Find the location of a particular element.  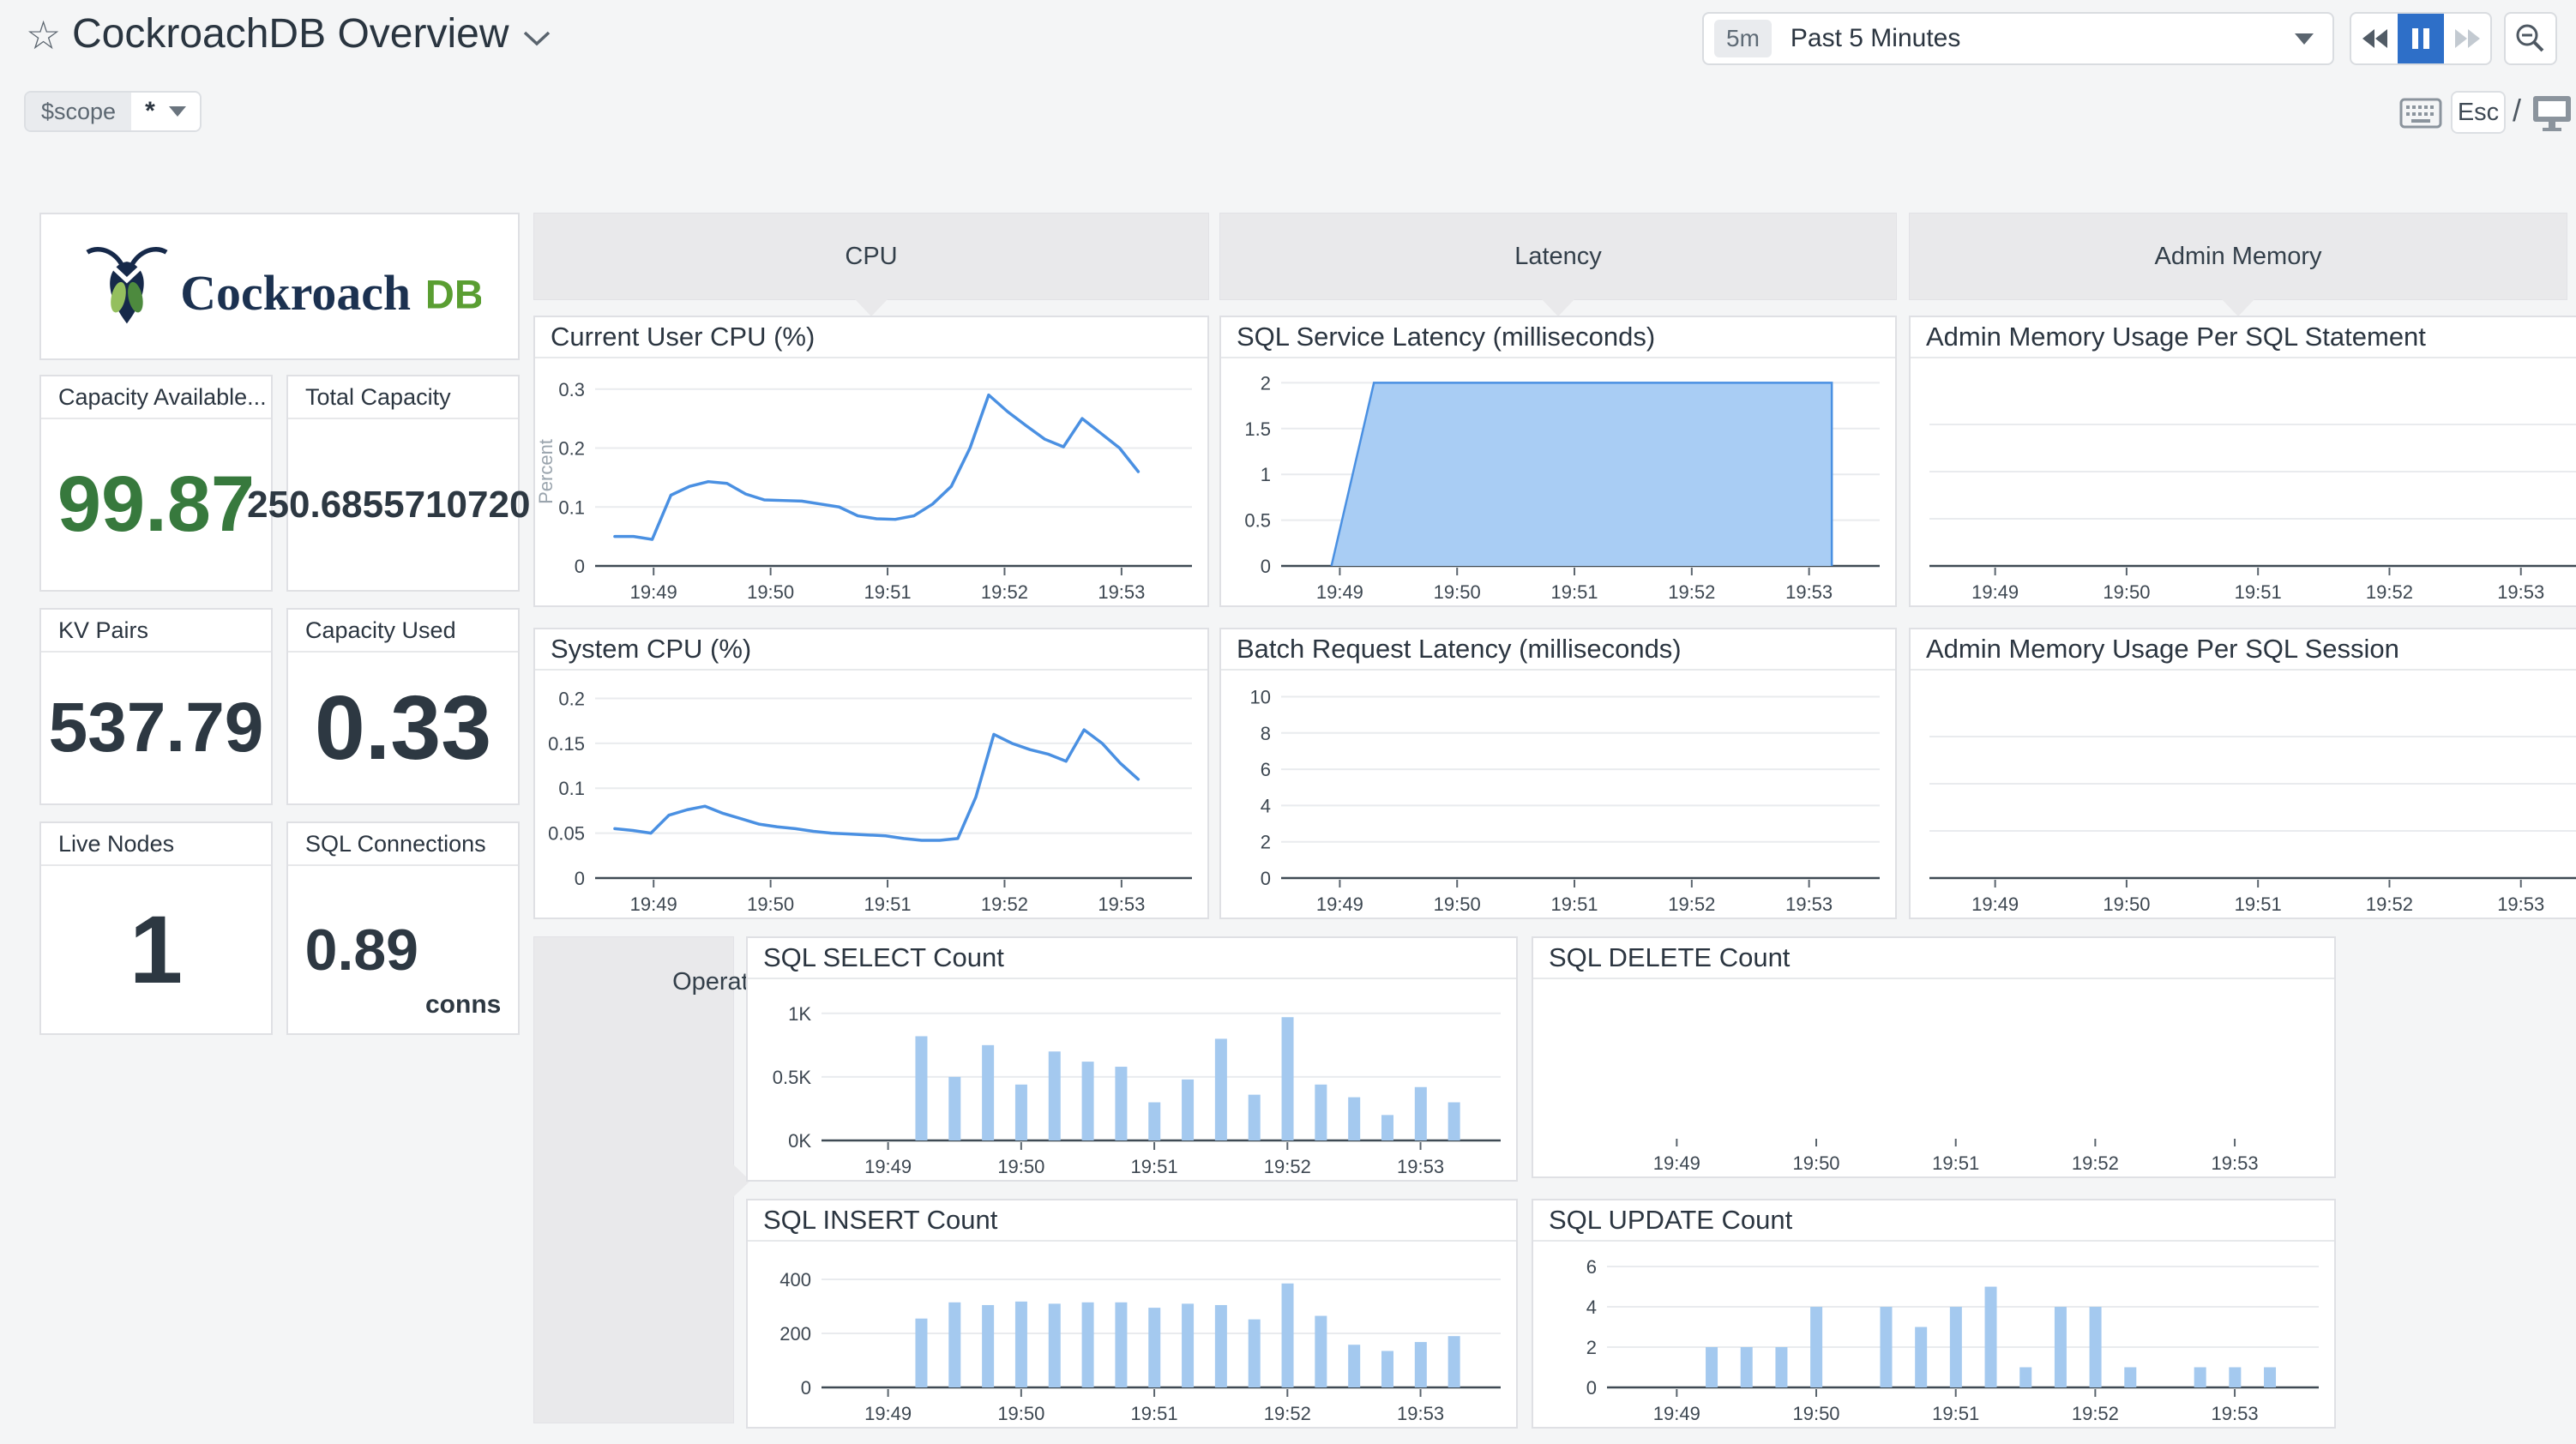

zoom-out-icon is located at coordinates (2530, 38).